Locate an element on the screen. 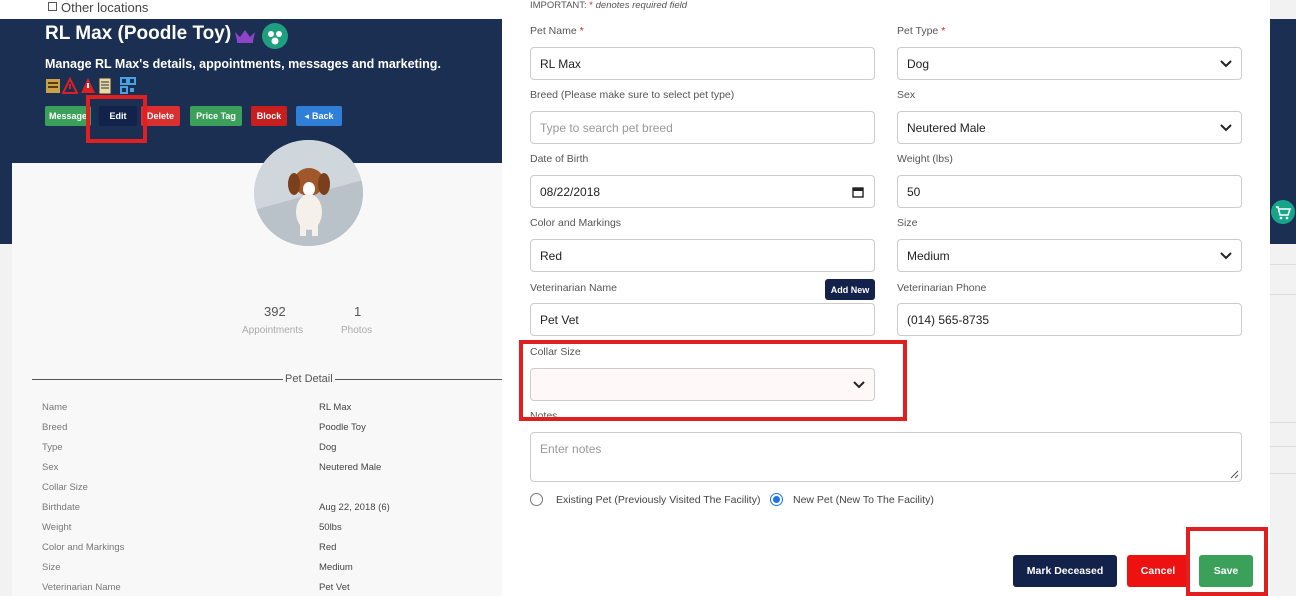  dob-input: 08/22/2018 is located at coordinates (702, 191).